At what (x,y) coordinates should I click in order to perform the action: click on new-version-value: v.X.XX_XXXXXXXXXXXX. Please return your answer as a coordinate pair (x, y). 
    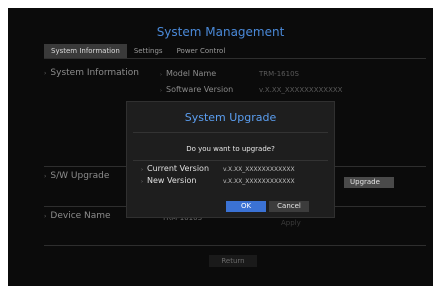
    Looking at the image, I should click on (259, 181).